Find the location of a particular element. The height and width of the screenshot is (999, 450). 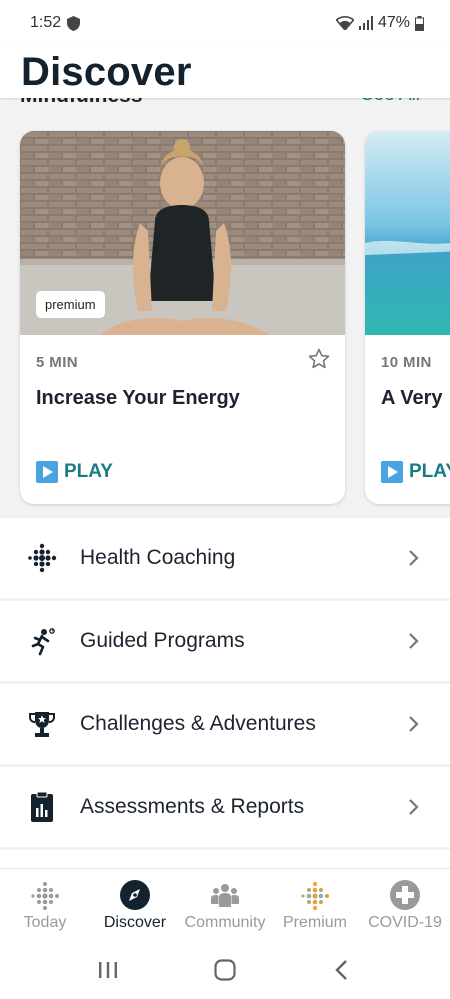

compass-icon is located at coordinates (135, 895).